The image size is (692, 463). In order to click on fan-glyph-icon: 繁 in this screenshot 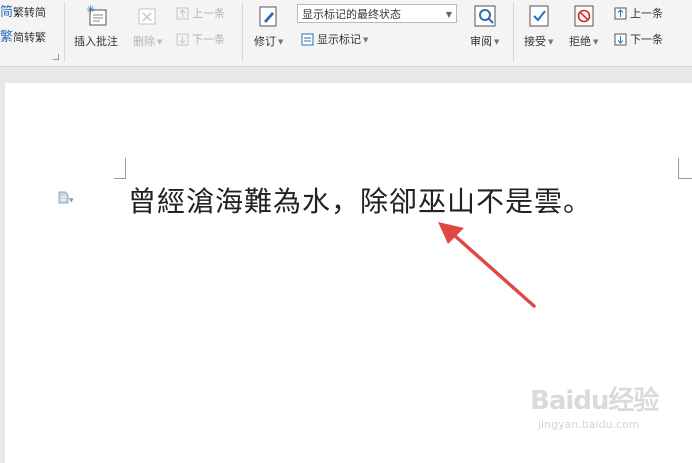, I will do `click(7, 37)`.